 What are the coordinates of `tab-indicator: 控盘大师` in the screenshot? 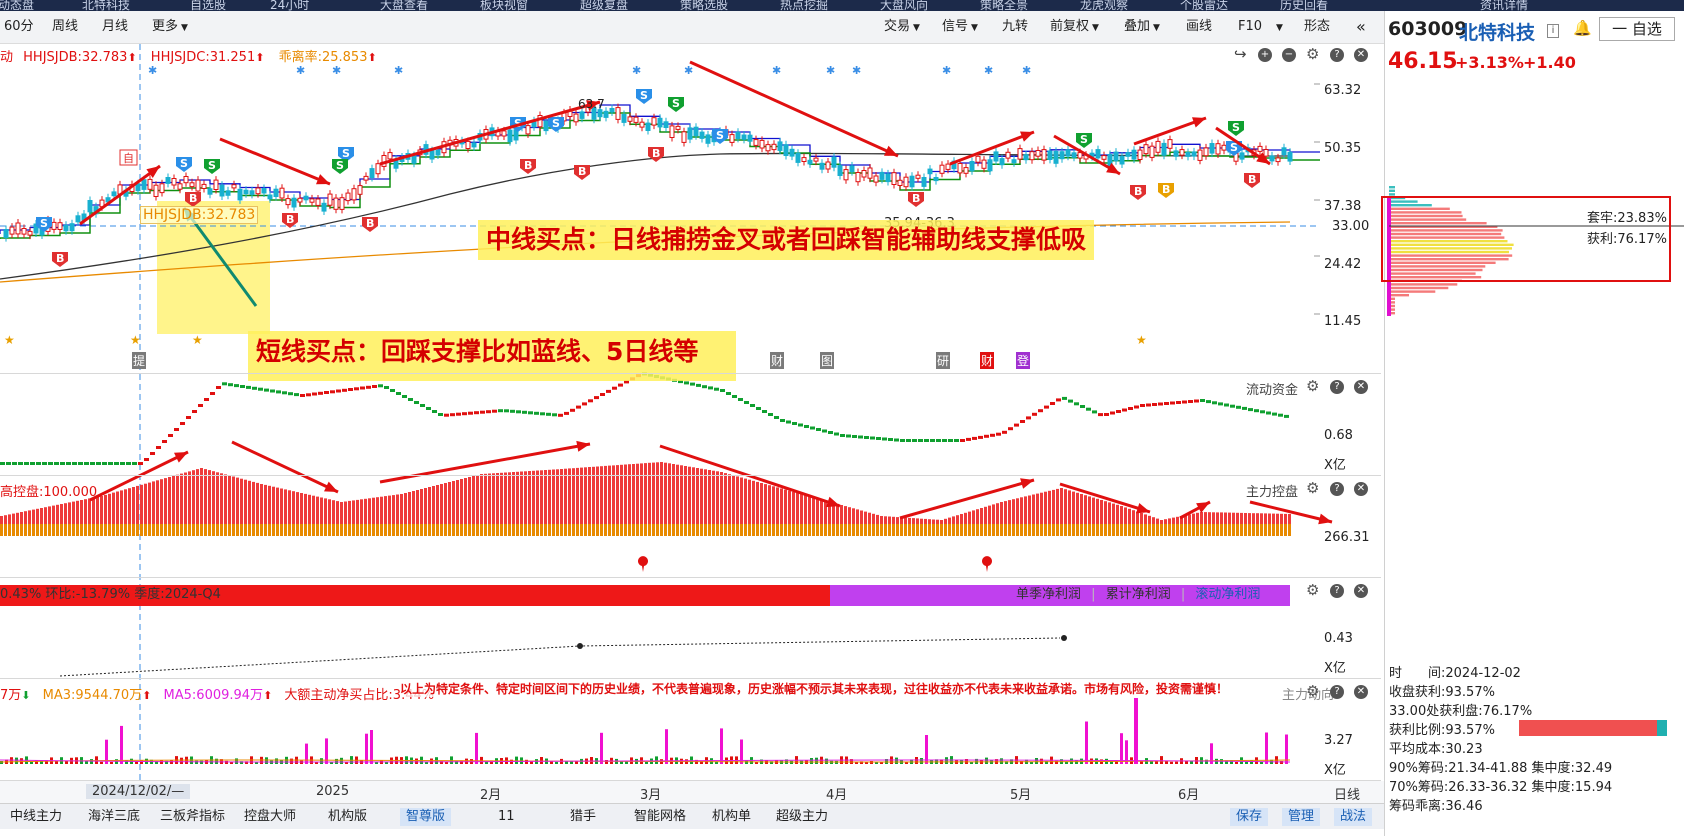 It's located at (270, 817).